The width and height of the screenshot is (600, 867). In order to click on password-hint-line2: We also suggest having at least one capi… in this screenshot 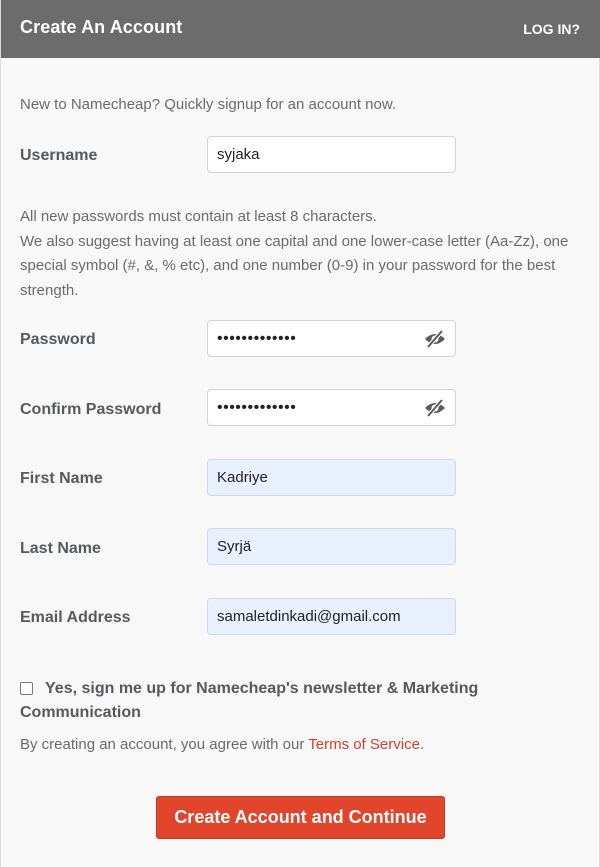, I will do `click(294, 265)`.